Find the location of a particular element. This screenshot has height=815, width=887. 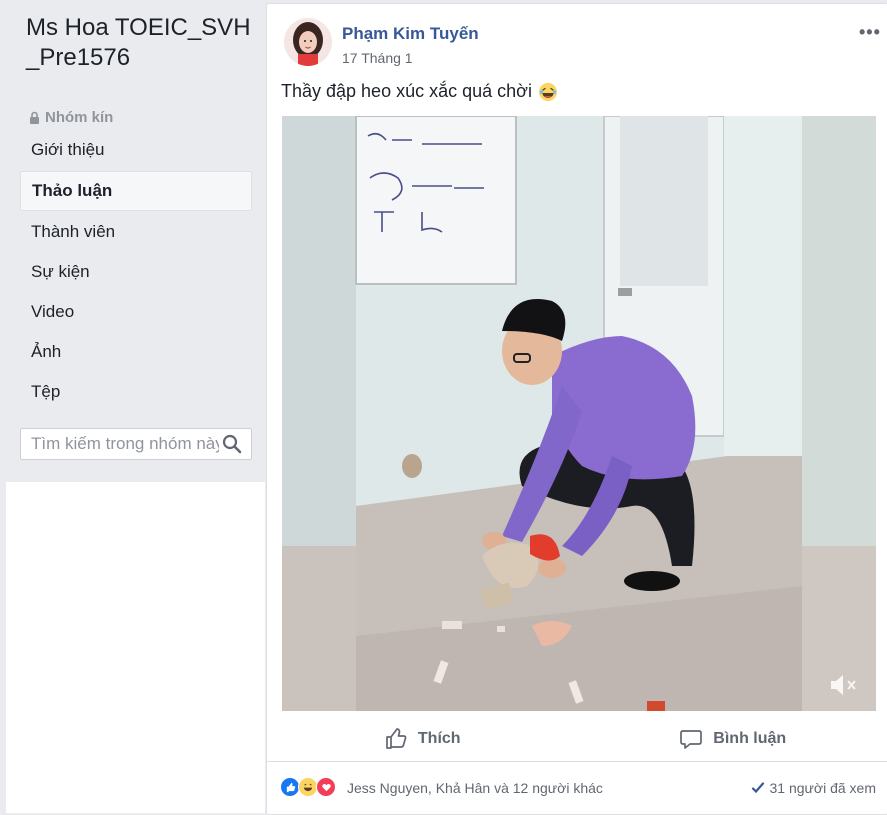

comment-label: Bình luận is located at coordinates (749, 739).